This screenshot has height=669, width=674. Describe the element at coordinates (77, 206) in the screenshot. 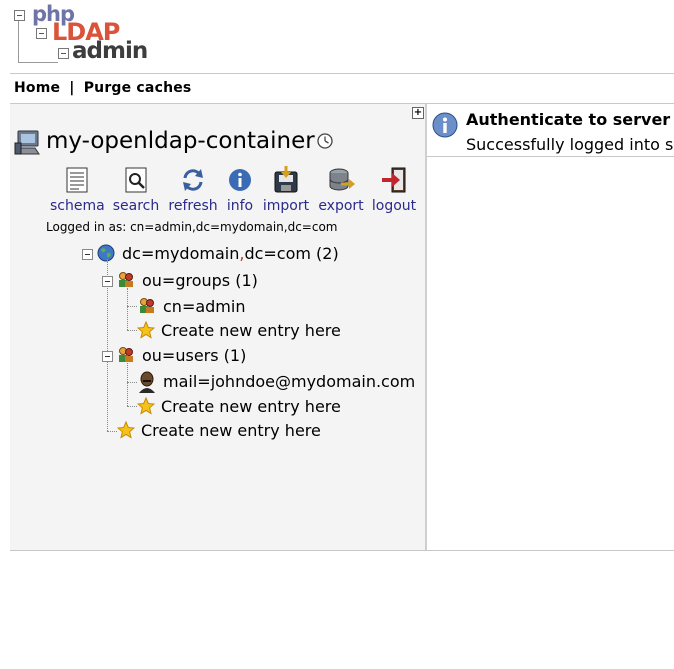

I see `schema-label: schema` at that location.